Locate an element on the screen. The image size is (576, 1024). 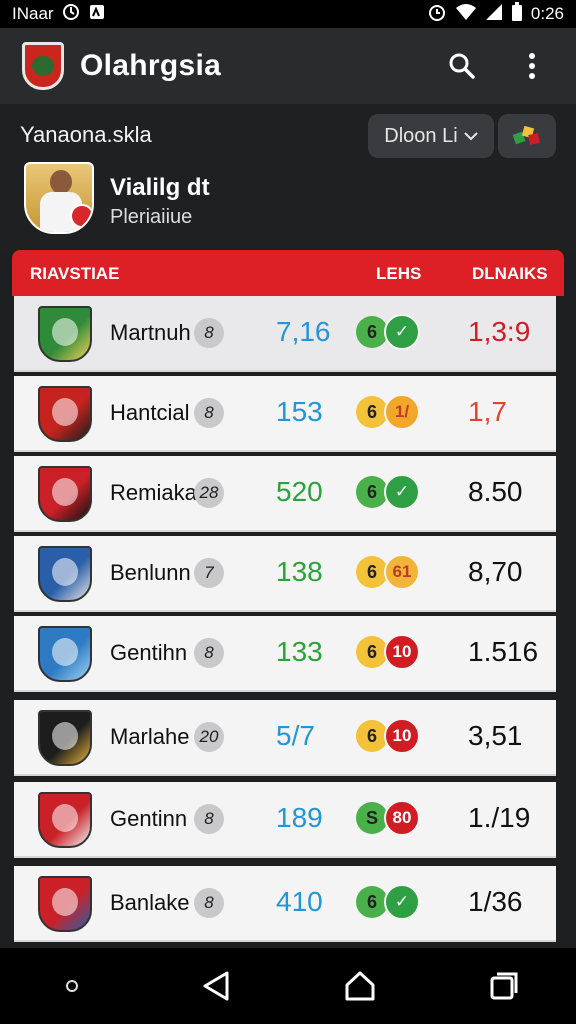
overview-button is located at coordinates (504, 986).